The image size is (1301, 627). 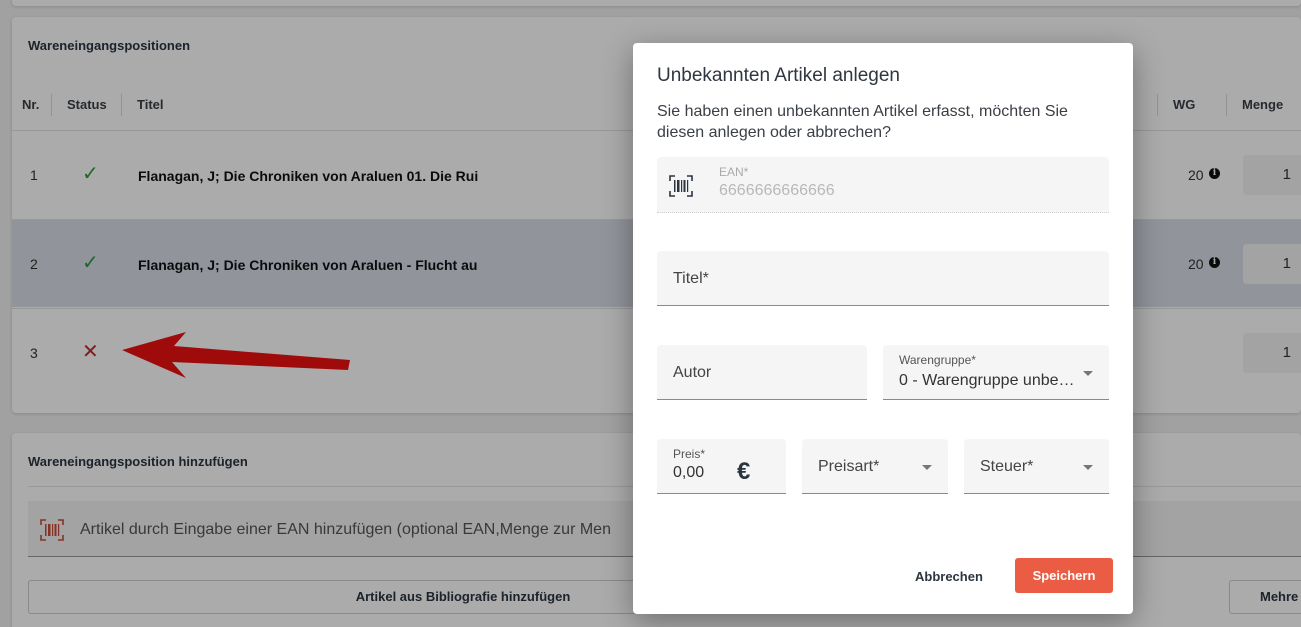 I want to click on save-button: Speichern, so click(x=1064, y=575).